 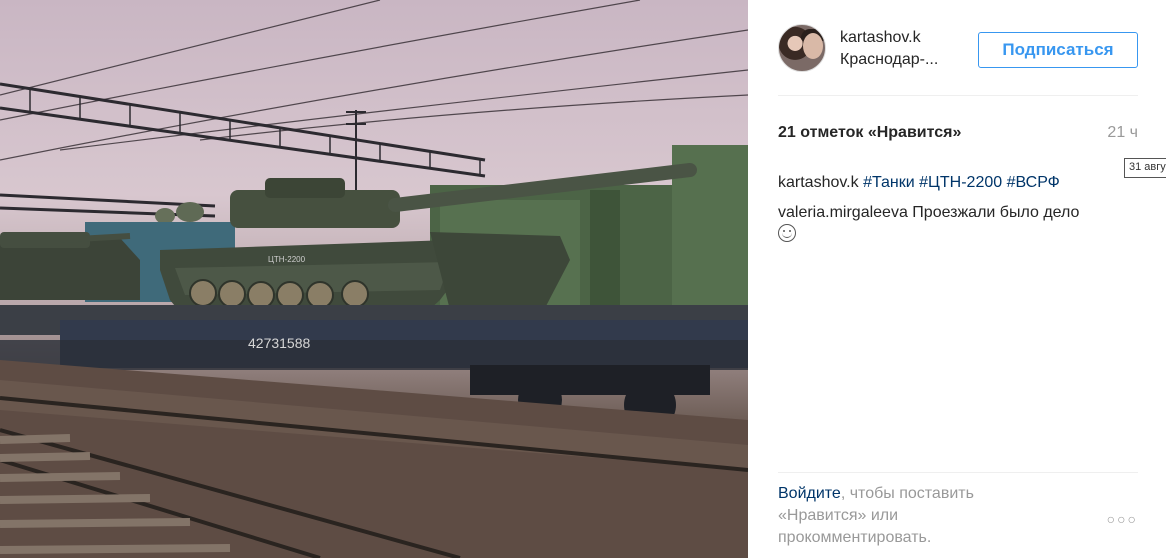 What do you see at coordinates (802, 48) in the screenshot?
I see `avatar` at bounding box center [802, 48].